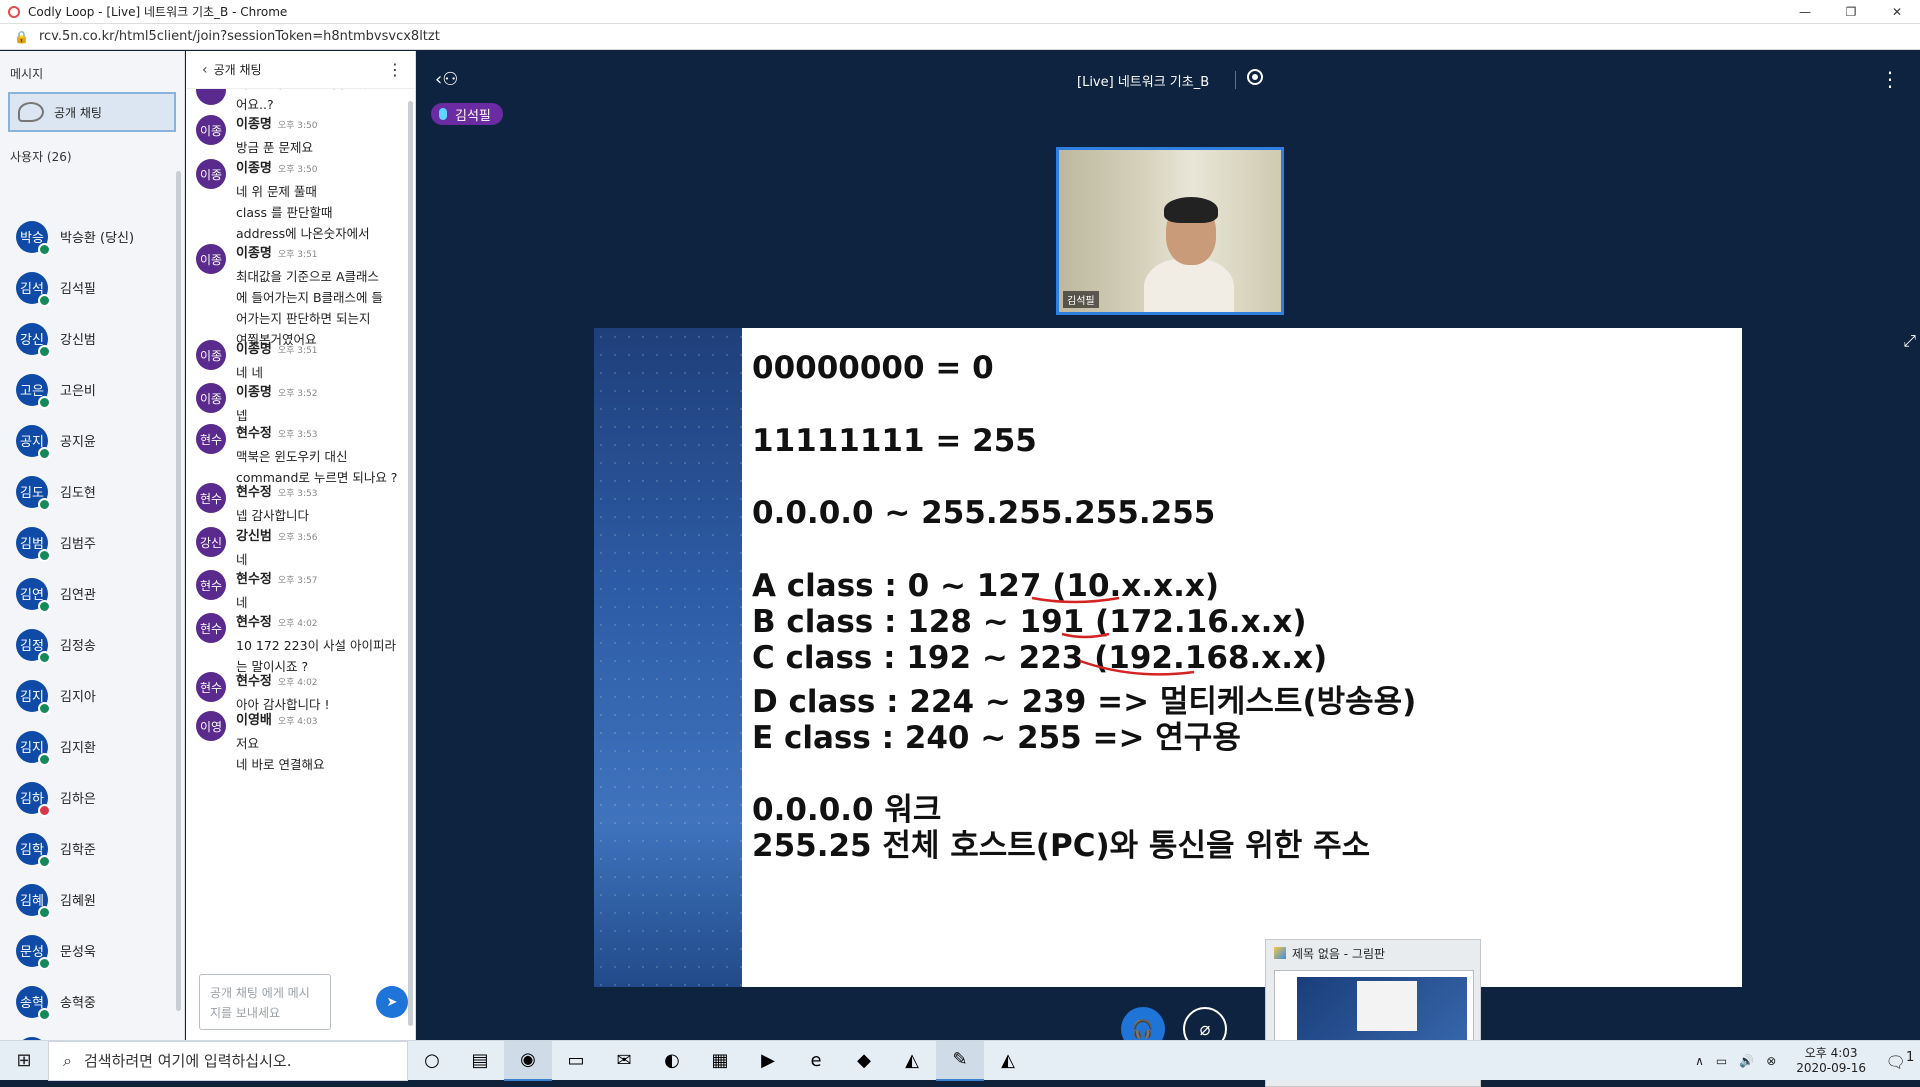 This screenshot has height=1087, width=1920. Describe the element at coordinates (21, 37) in the screenshot. I see `lock-icon: 🔒` at that location.